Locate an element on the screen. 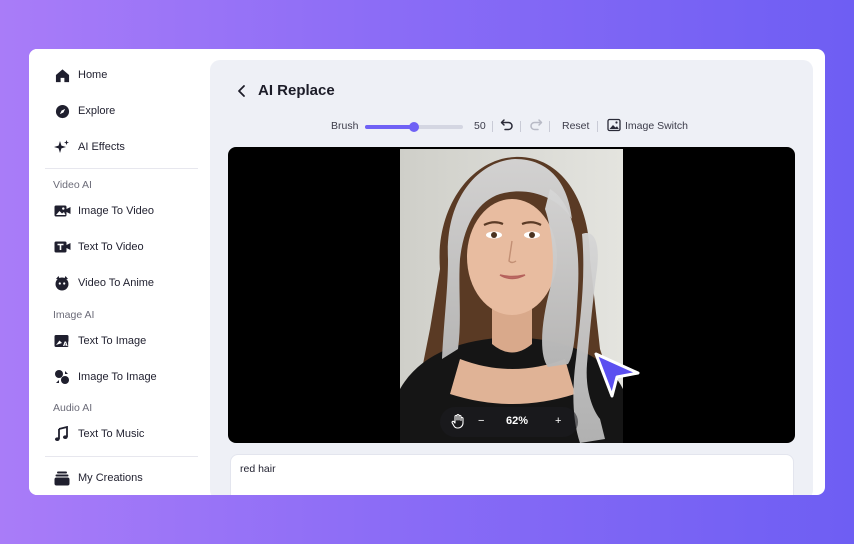 The image size is (854, 544). image-icon is located at coordinates (614, 126).